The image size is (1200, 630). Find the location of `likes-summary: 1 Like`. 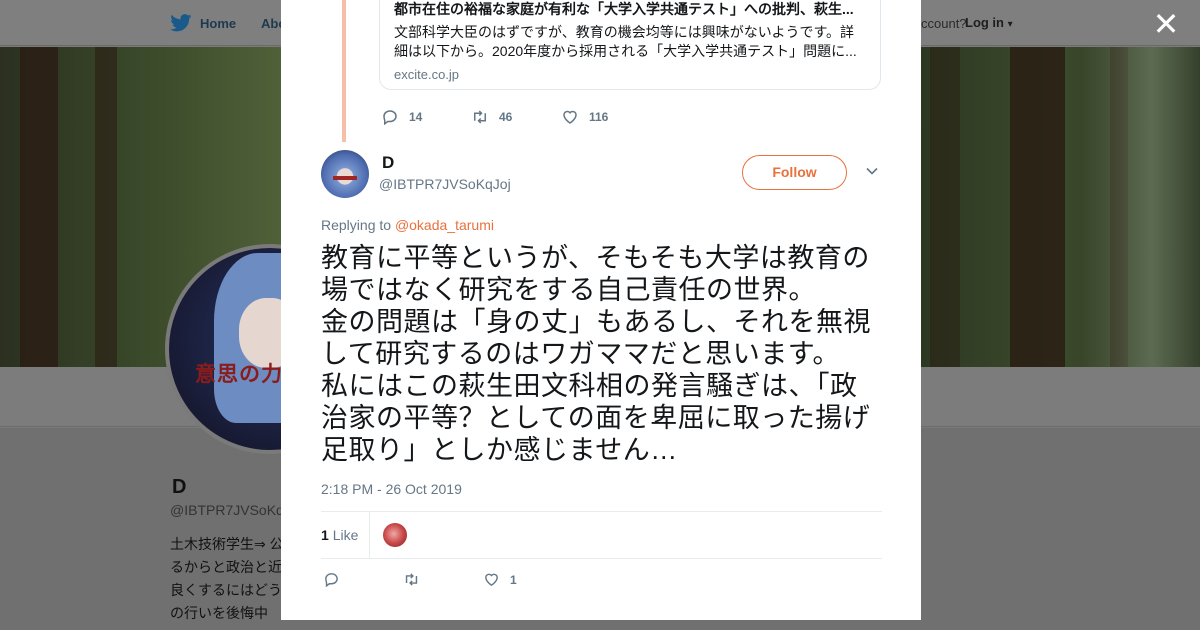

likes-summary: 1 Like is located at coordinates (339, 535).